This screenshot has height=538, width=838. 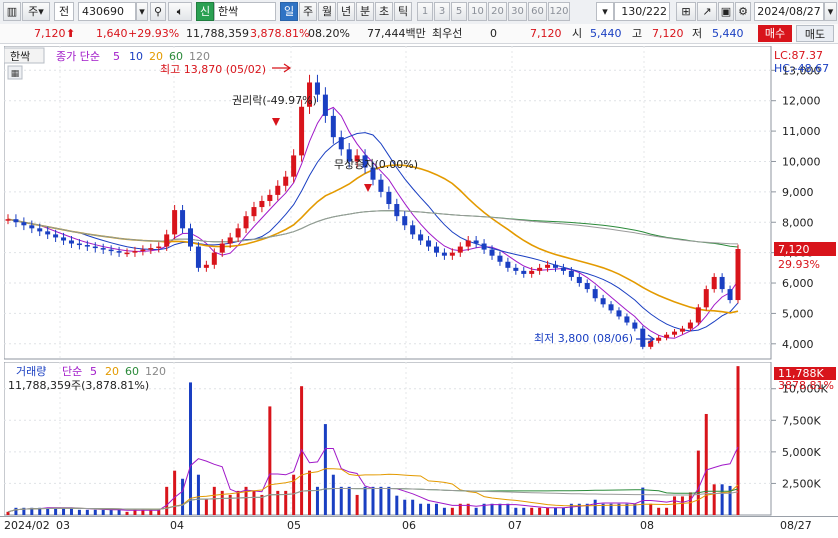 What do you see at coordinates (245, 11) in the screenshot?
I see `stock-name-field: 한싹` at bounding box center [245, 11].